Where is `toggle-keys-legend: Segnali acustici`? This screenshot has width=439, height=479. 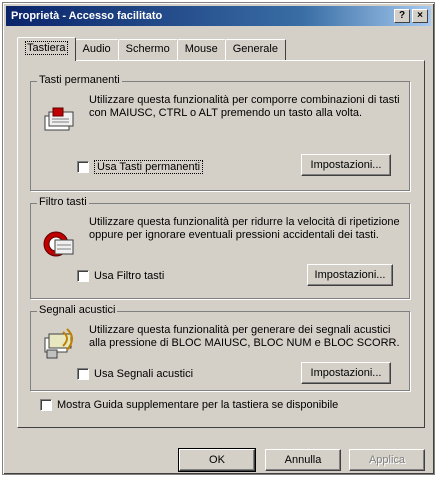
toggle-keys-legend: Segnali acustici is located at coordinates (77, 310).